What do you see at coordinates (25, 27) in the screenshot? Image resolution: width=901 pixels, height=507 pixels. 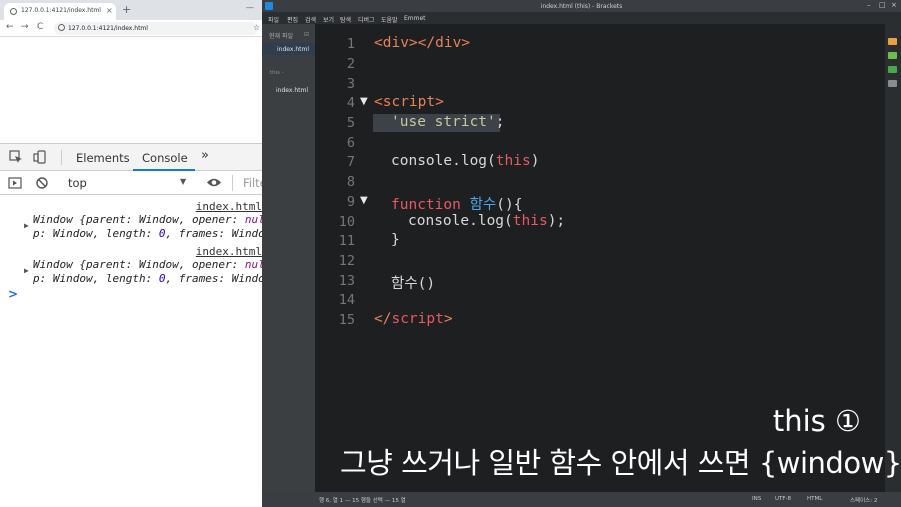 I see `forward-button: →` at bounding box center [25, 27].